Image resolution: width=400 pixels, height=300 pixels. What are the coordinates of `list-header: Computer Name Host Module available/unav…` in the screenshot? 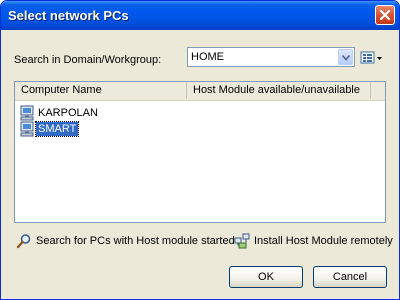 It's located at (200, 91).